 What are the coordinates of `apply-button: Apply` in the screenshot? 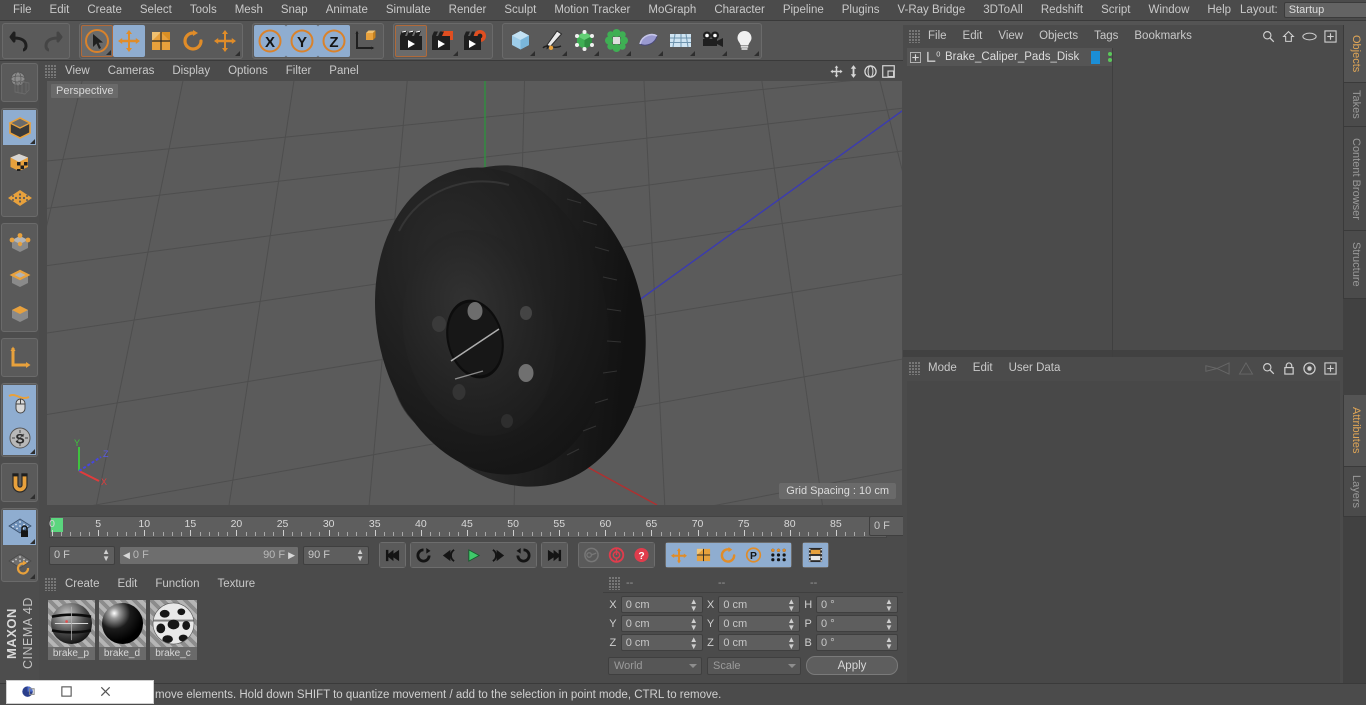 It's located at (852, 665).